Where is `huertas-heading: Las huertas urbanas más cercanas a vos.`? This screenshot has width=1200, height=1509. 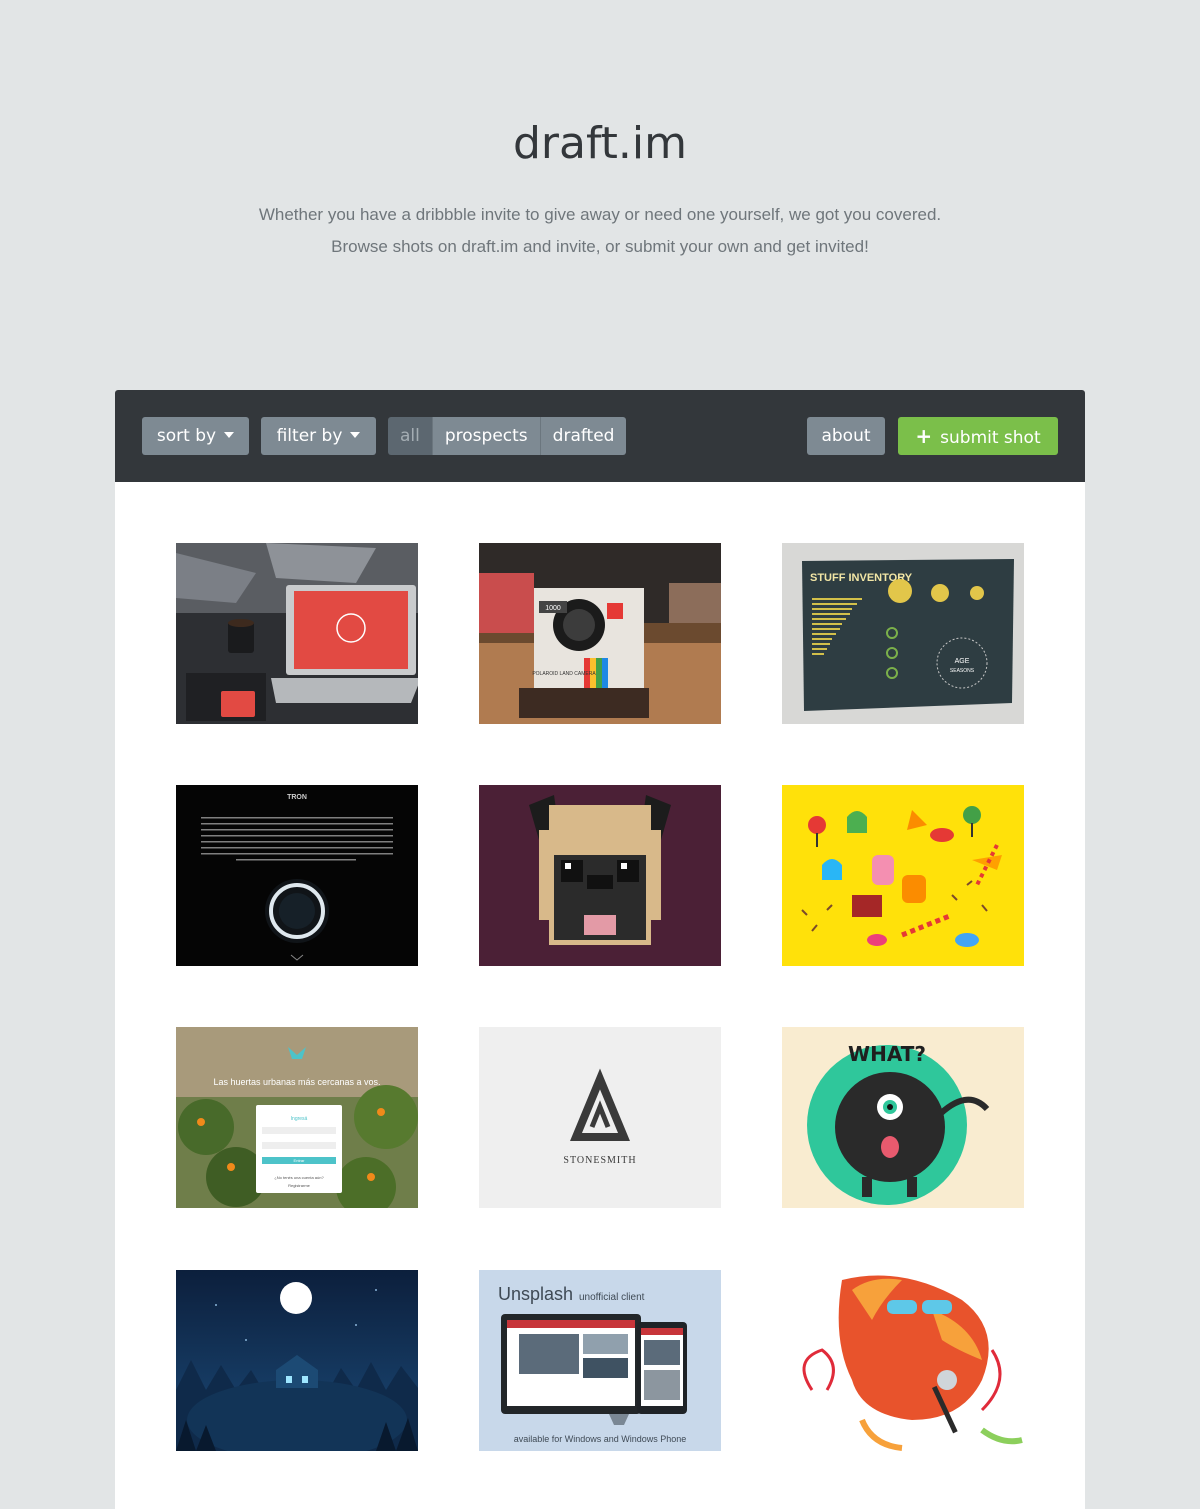
huertas-heading: Las huertas urbanas más cercanas a vos. is located at coordinates (296, 1082).